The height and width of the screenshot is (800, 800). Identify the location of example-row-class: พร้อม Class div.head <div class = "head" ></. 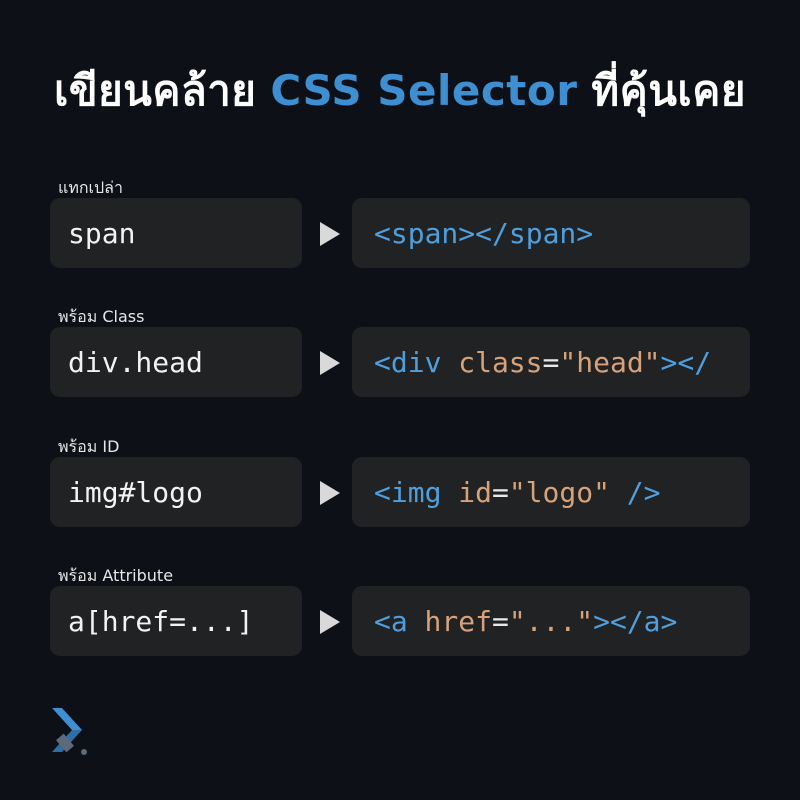
(400, 370).